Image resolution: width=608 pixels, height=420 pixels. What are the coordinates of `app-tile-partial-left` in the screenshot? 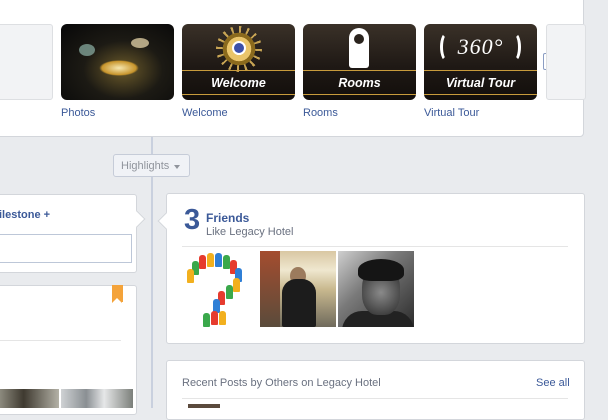 It's located at (26, 62).